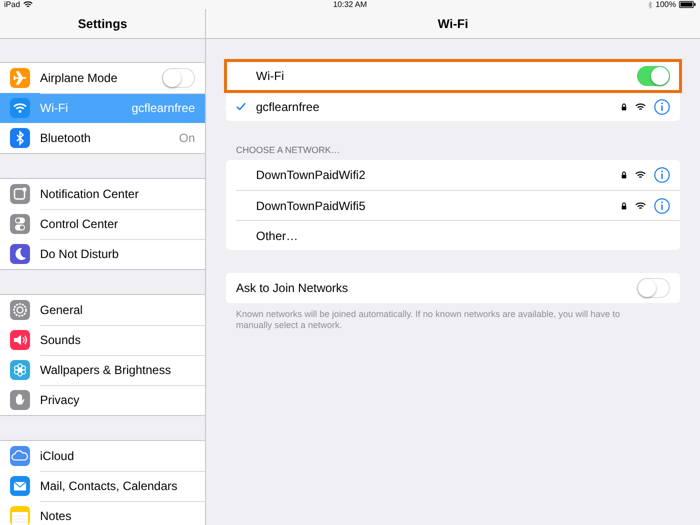 This screenshot has height=525, width=700. I want to click on settings-item: General, so click(102, 310).